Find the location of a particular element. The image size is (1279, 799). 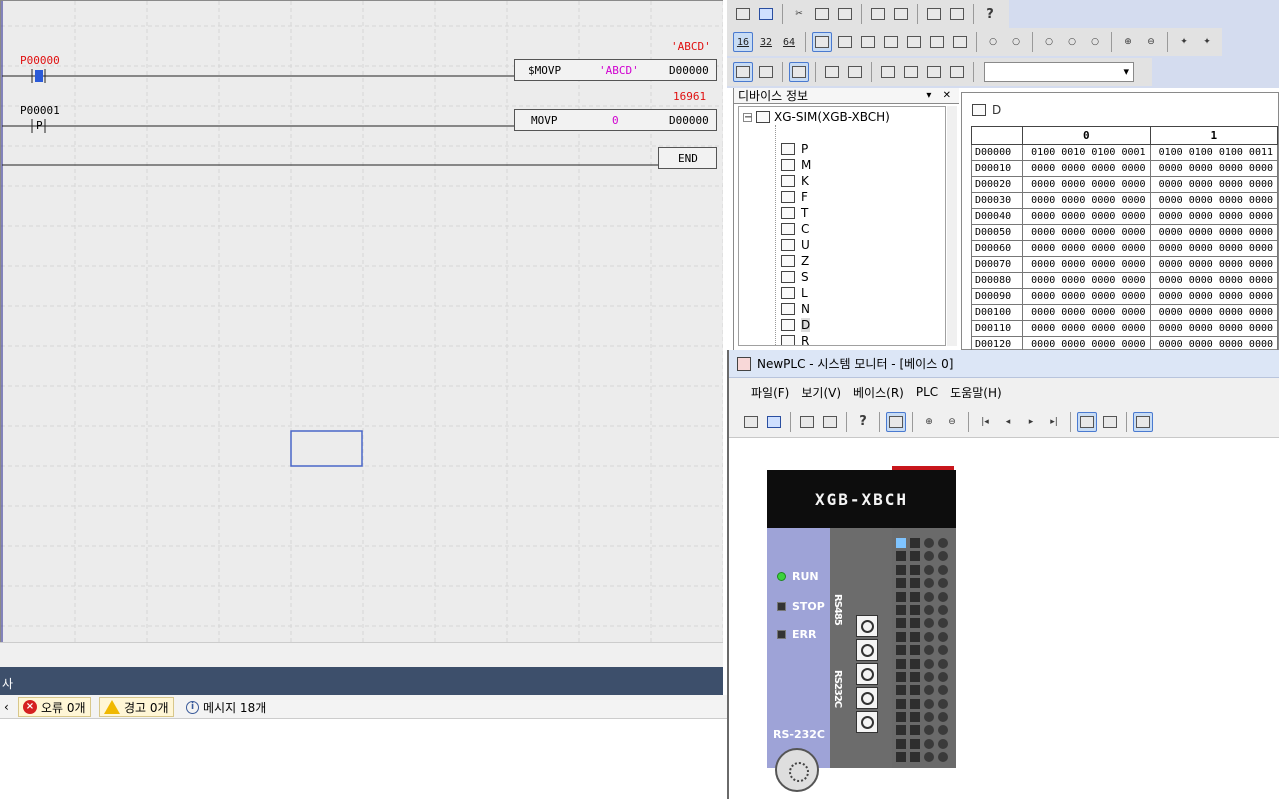

window-select-dropdown is located at coordinates (1059, 72).